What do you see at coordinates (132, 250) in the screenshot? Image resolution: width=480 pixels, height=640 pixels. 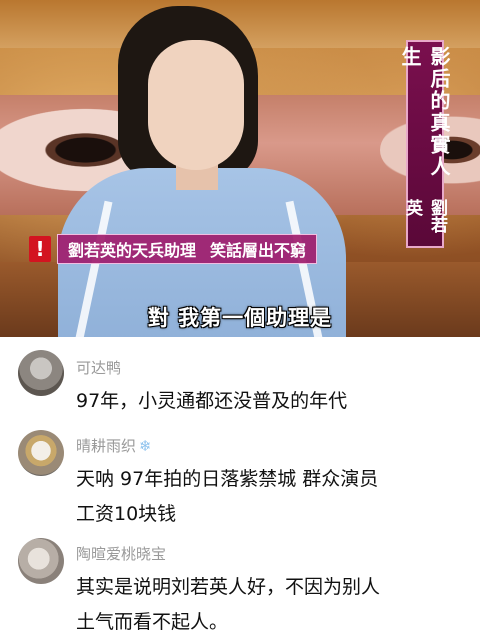 I see `headline-part1: 劉若英的天兵助理` at bounding box center [132, 250].